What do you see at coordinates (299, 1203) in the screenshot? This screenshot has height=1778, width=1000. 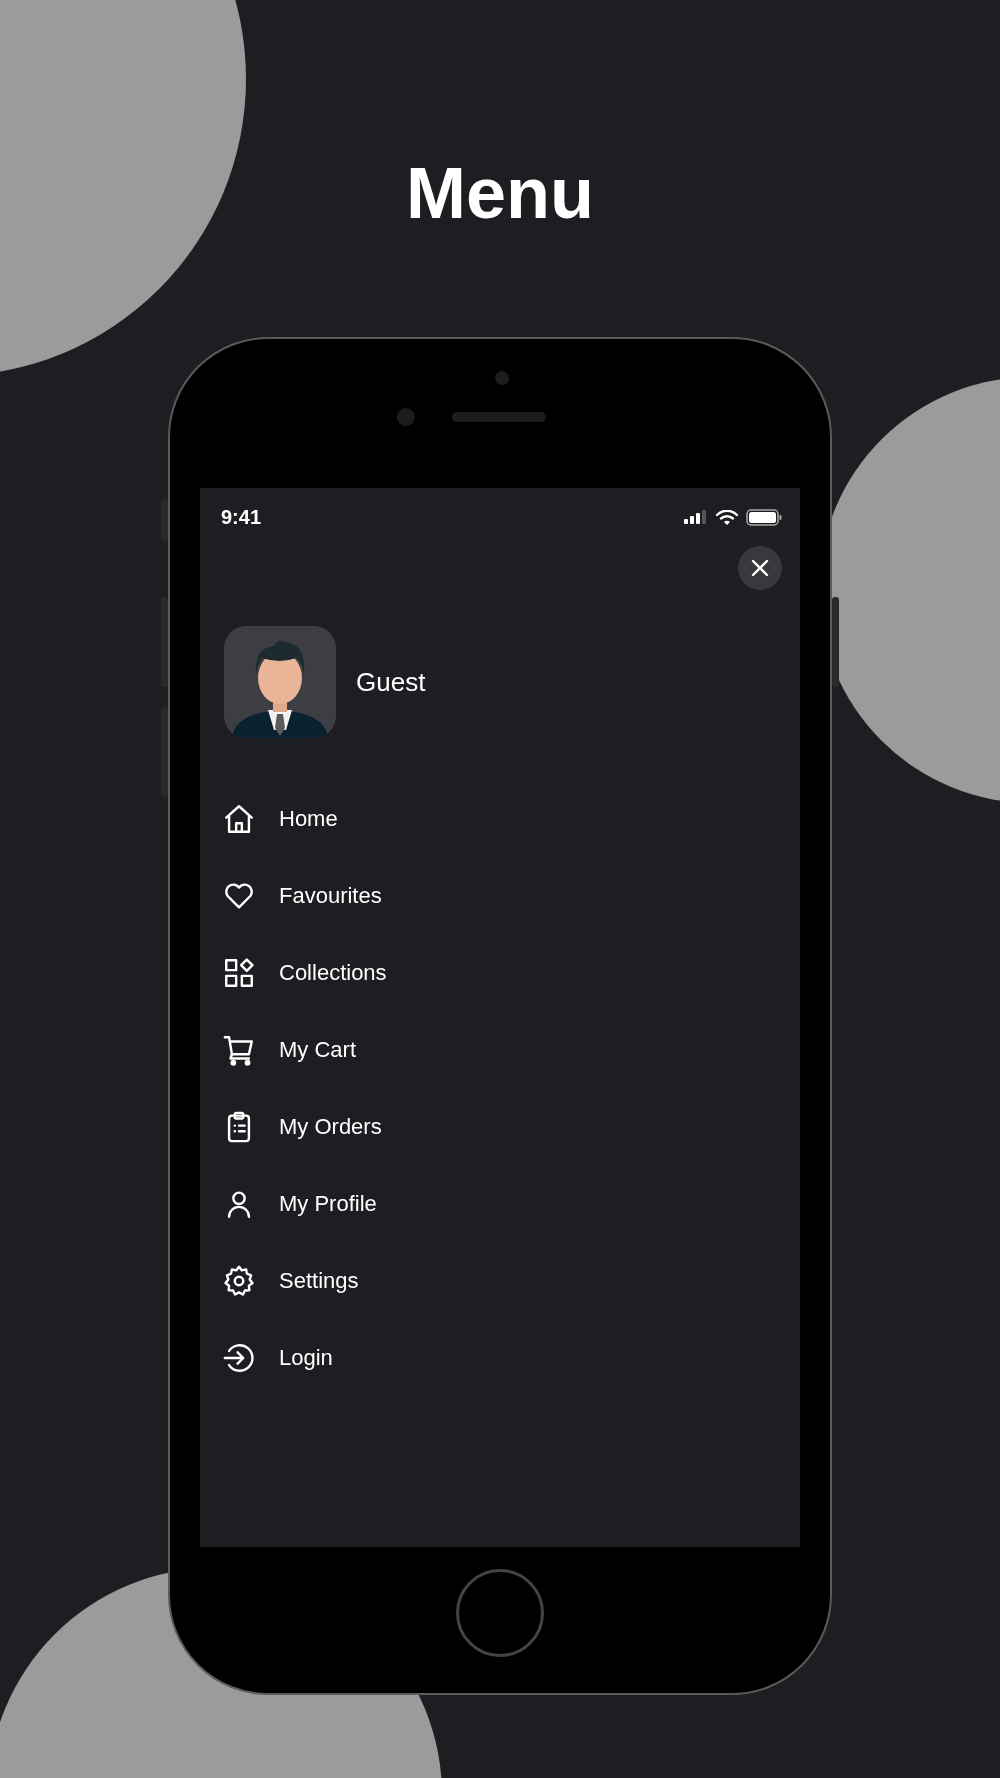 I see `menu-item: My Profile` at bounding box center [299, 1203].